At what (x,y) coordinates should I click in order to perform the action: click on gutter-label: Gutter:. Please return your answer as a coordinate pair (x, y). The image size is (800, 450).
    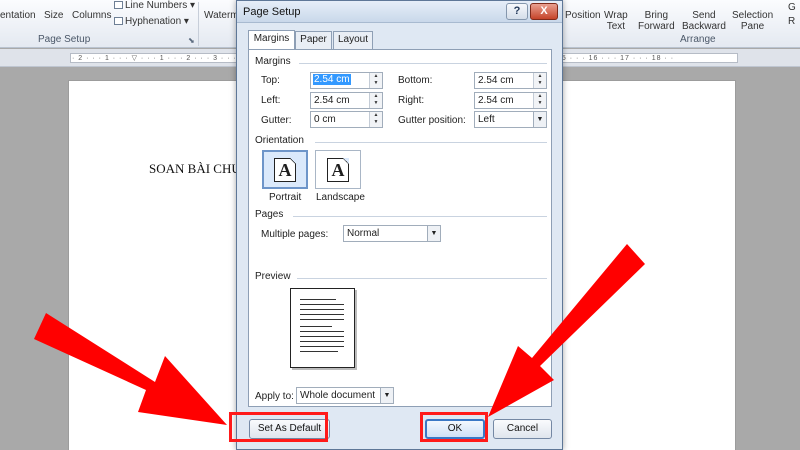
    Looking at the image, I should click on (276, 120).